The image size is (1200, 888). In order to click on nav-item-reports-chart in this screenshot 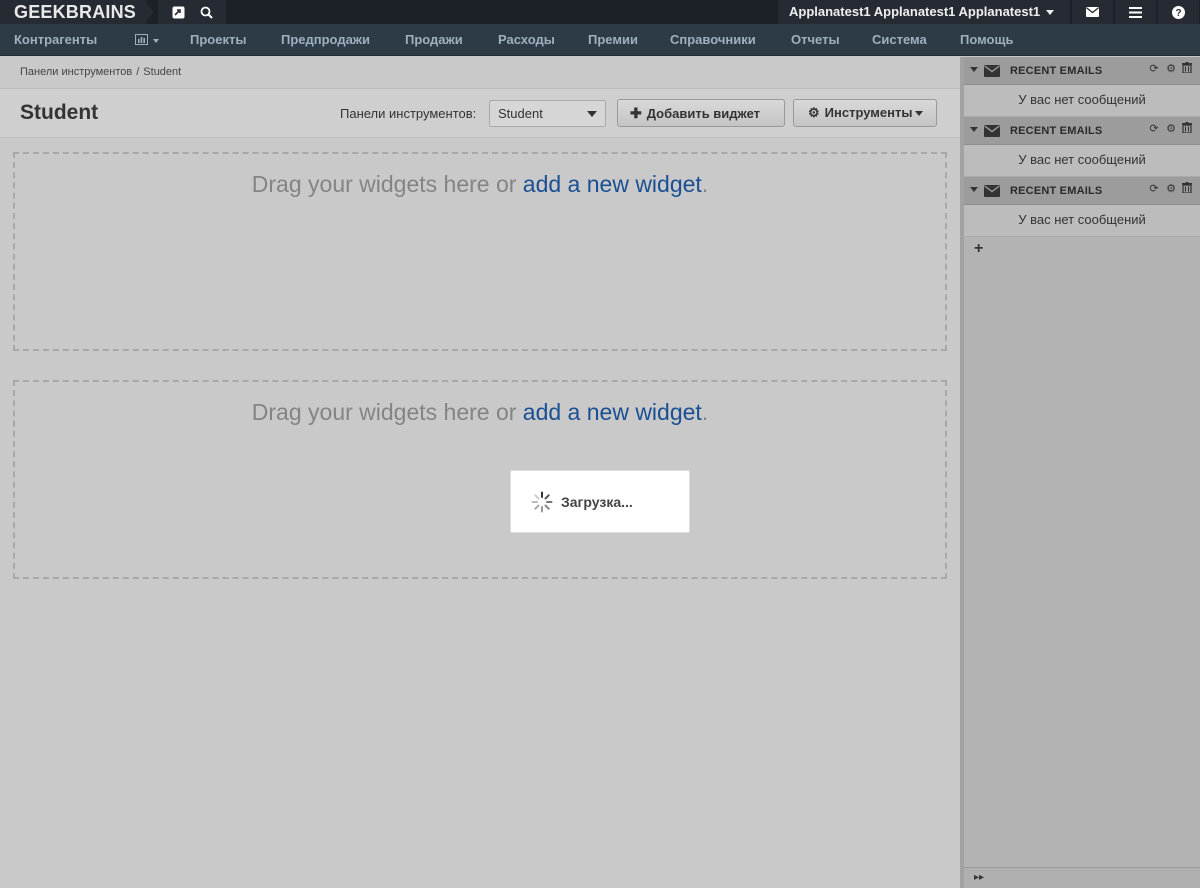, I will do `click(147, 40)`.